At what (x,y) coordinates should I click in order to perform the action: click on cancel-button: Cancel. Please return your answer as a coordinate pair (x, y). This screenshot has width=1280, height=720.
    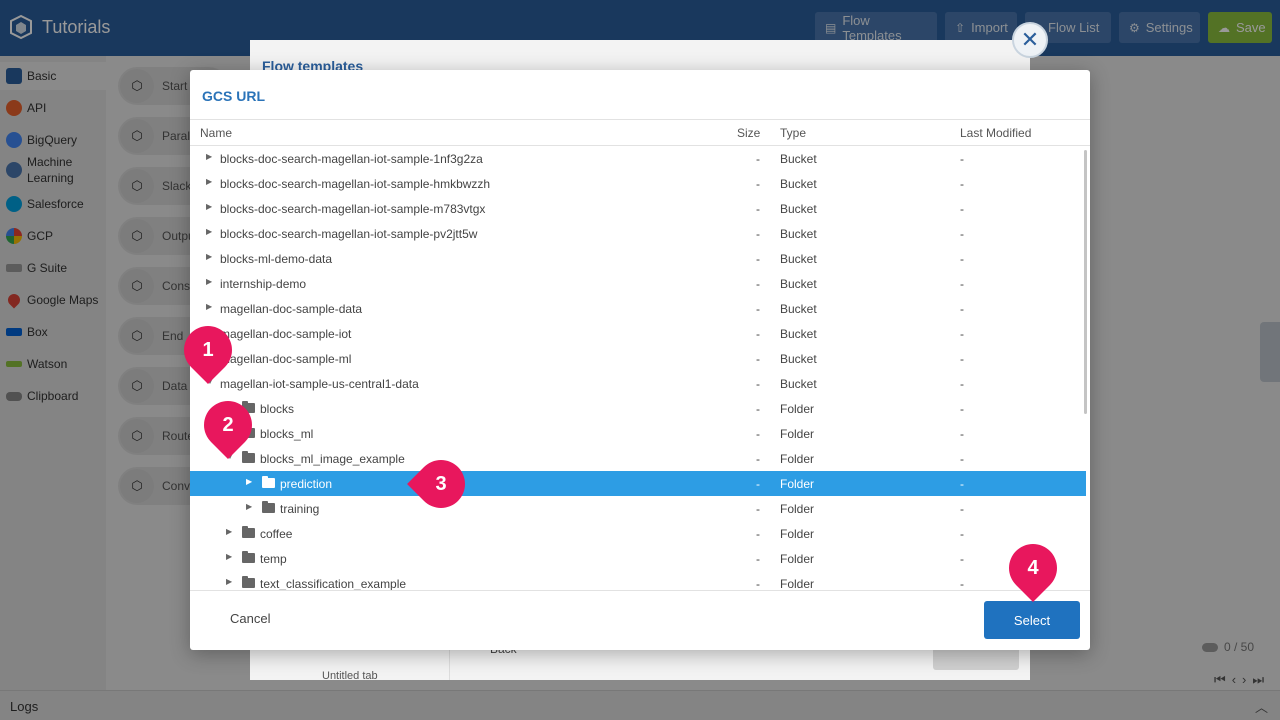
    Looking at the image, I should click on (250, 618).